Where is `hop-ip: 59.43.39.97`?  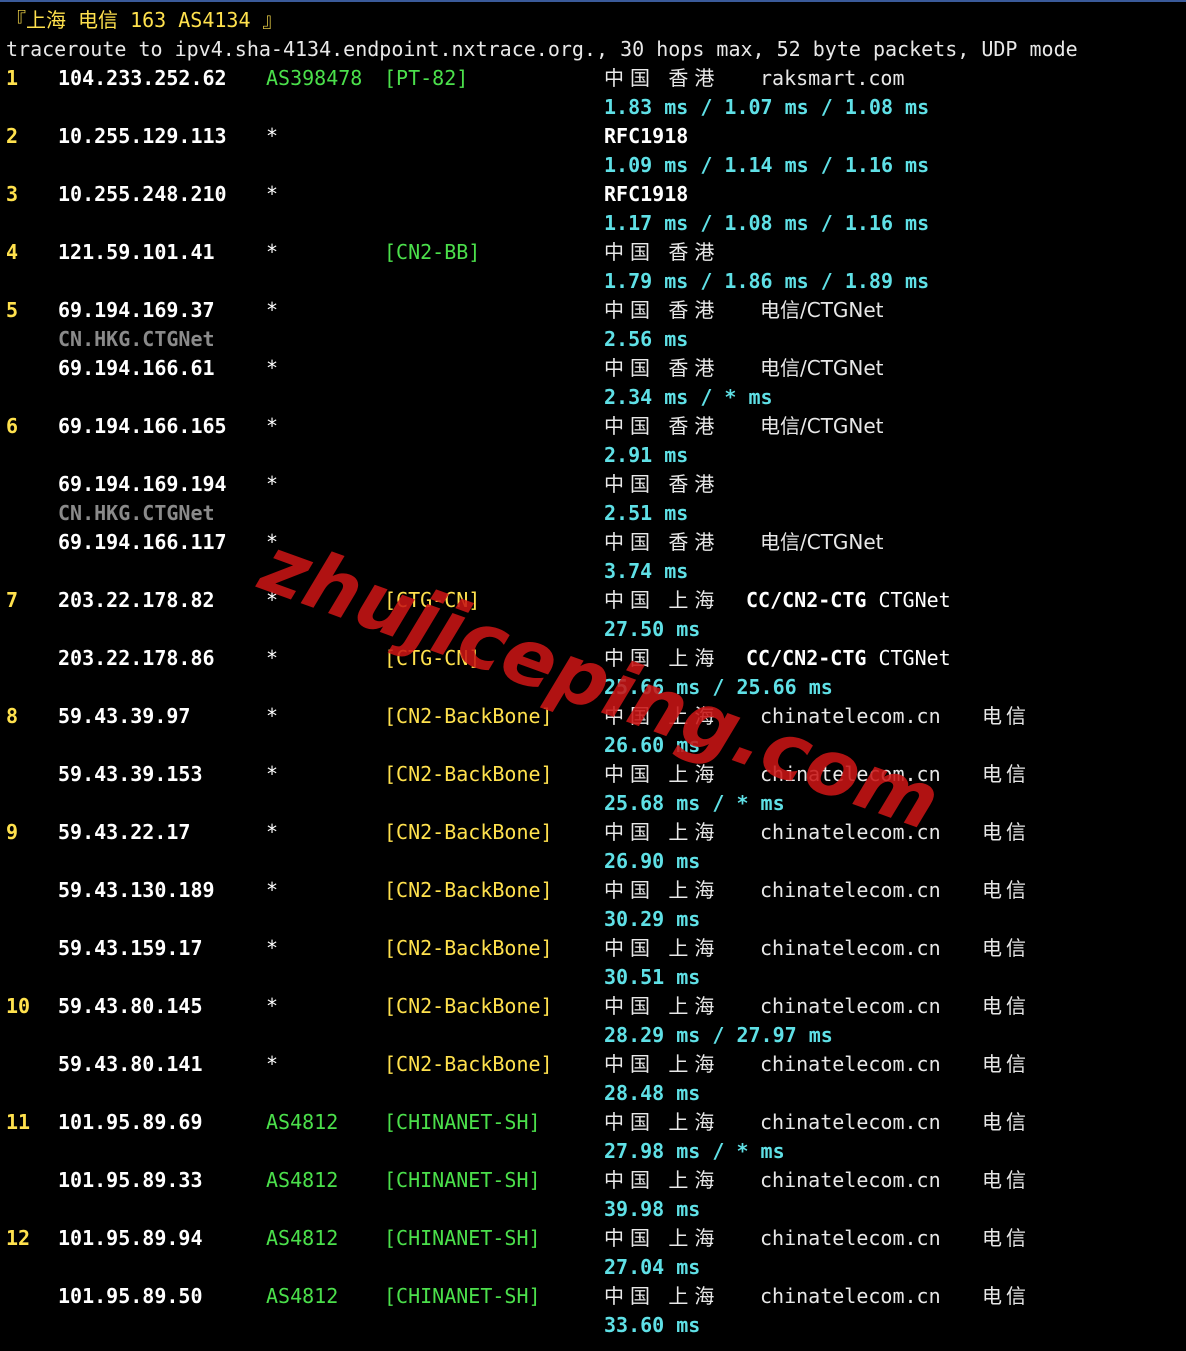
hop-ip: 59.43.39.97 is located at coordinates (124, 716).